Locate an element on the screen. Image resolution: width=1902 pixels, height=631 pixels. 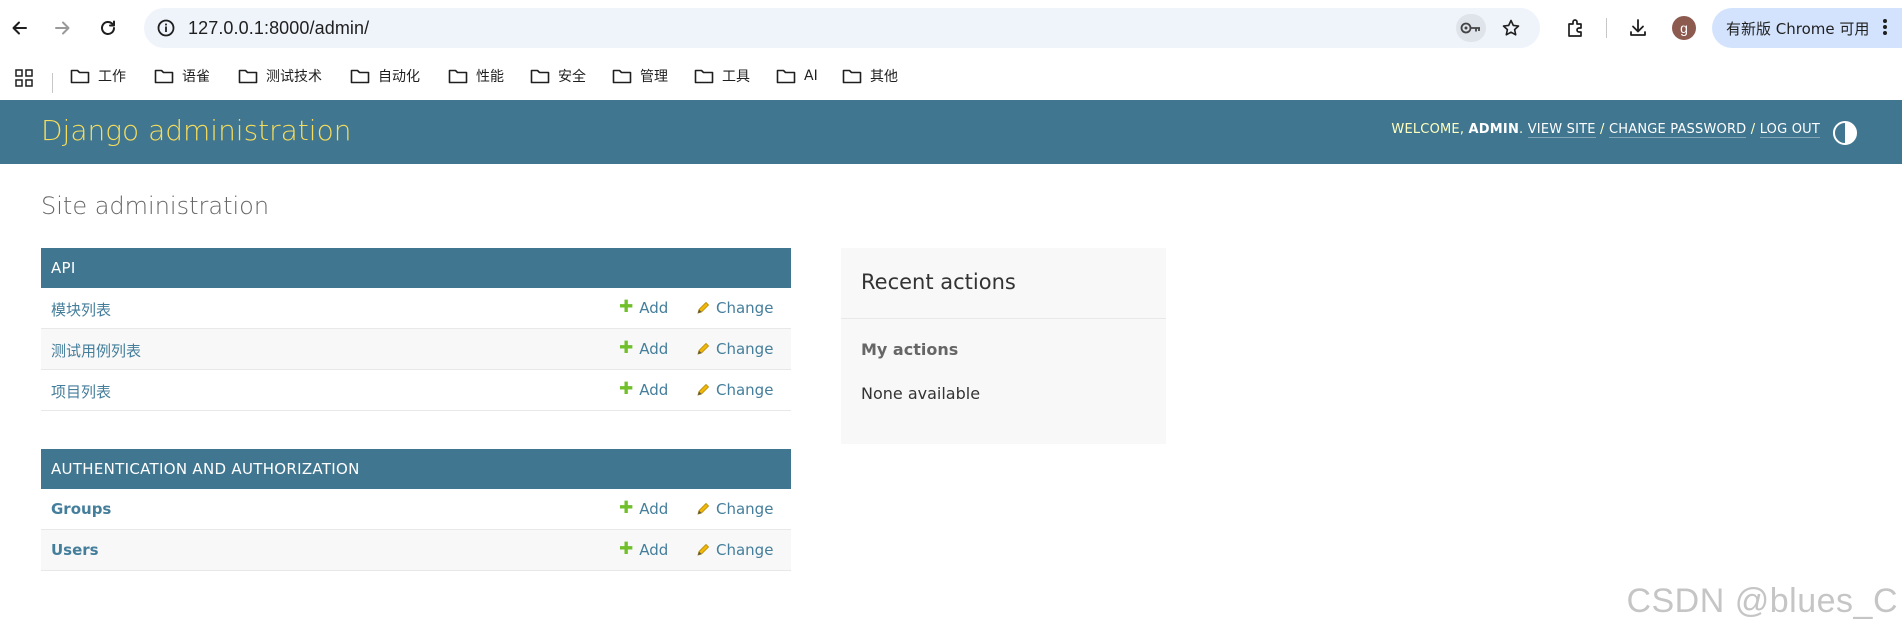
model-link: Users is located at coordinates (75, 550).